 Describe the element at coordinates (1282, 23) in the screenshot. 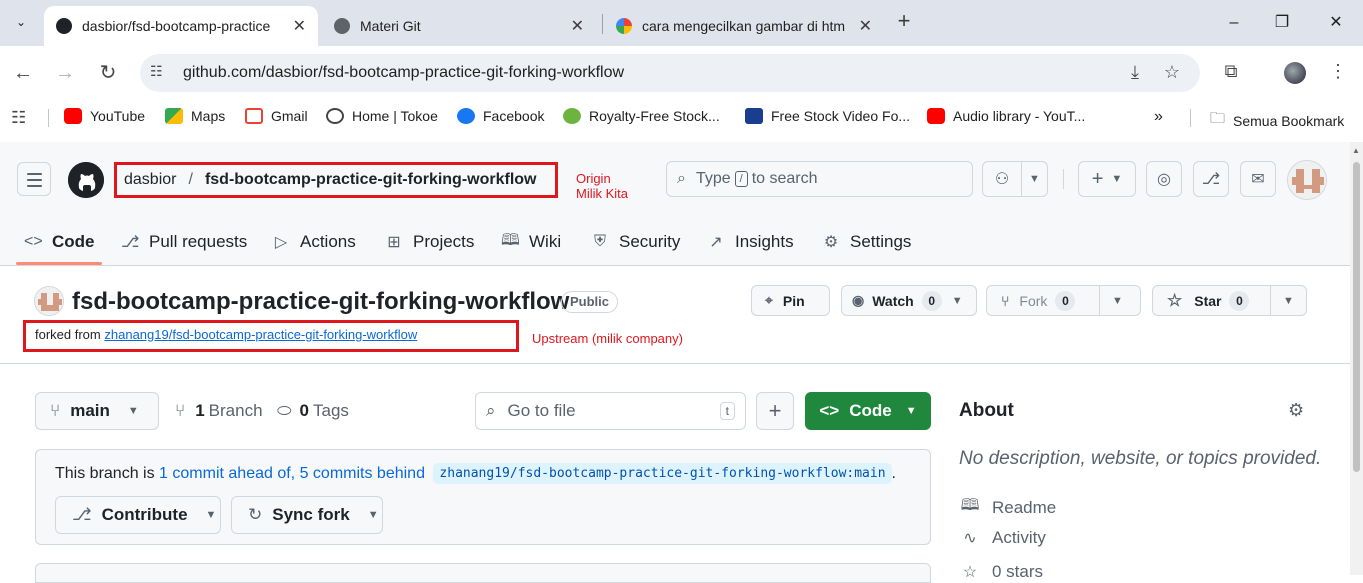

I see `restore-button: ❐` at that location.